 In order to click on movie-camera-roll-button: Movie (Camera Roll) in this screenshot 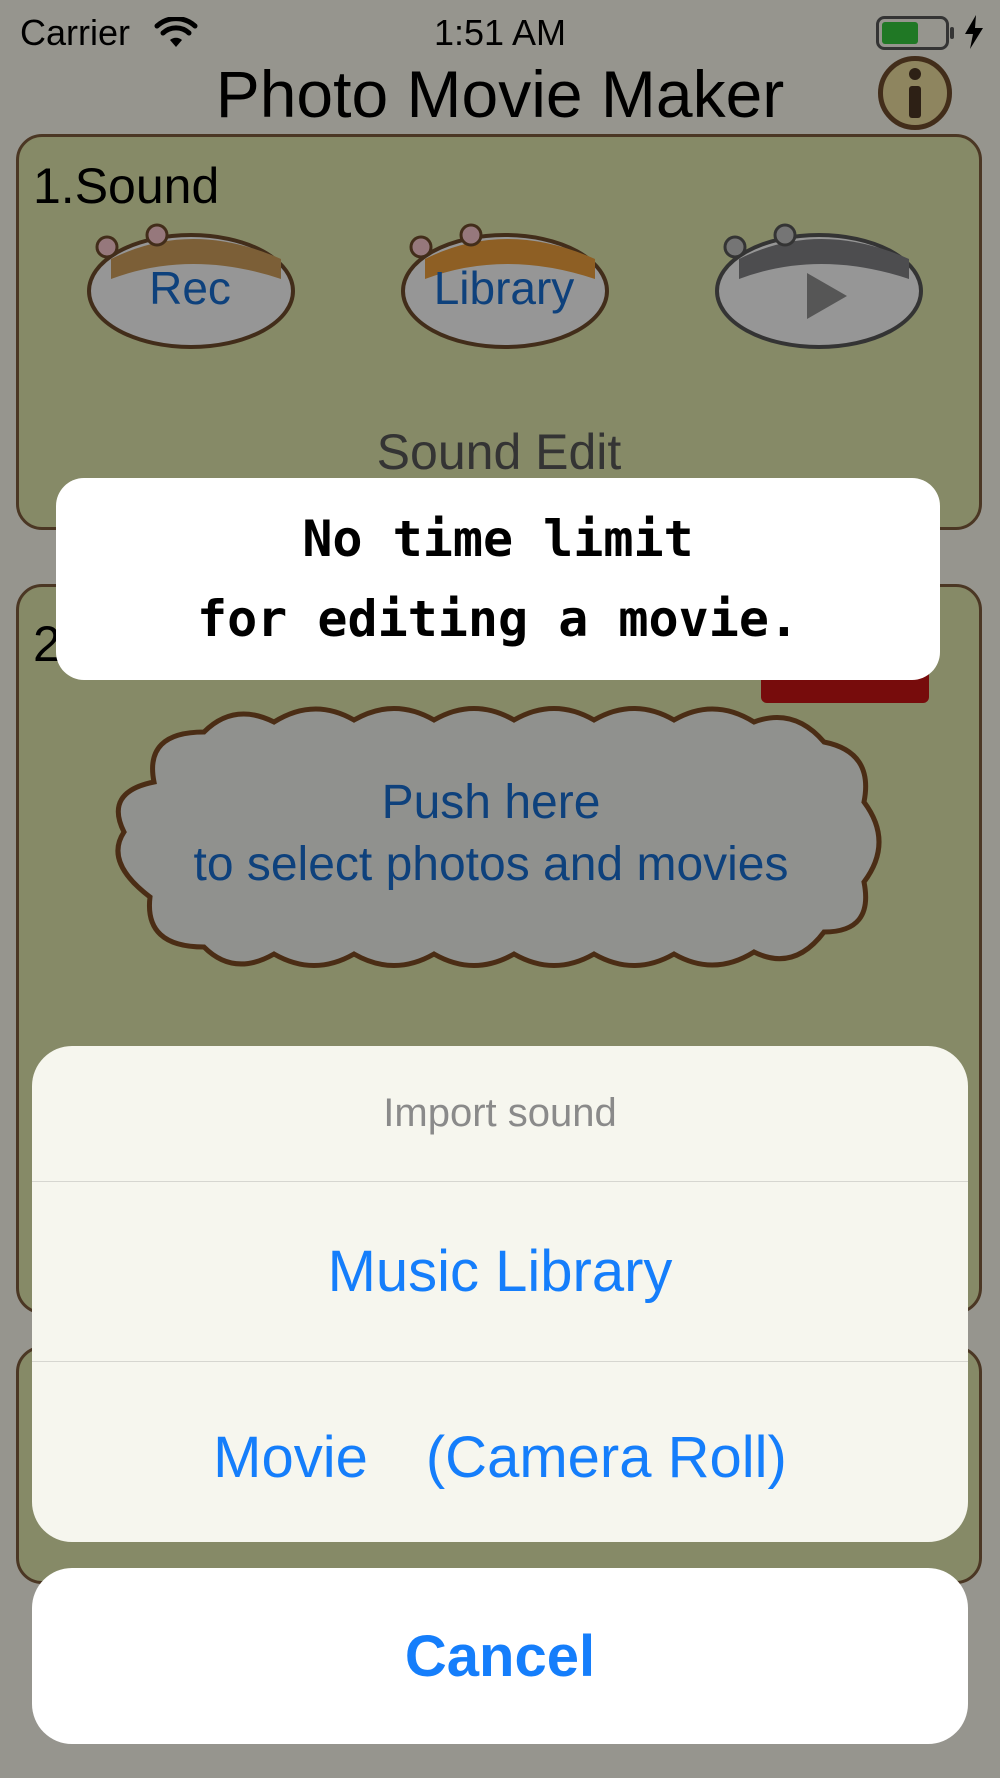, I will do `click(500, 1452)`.